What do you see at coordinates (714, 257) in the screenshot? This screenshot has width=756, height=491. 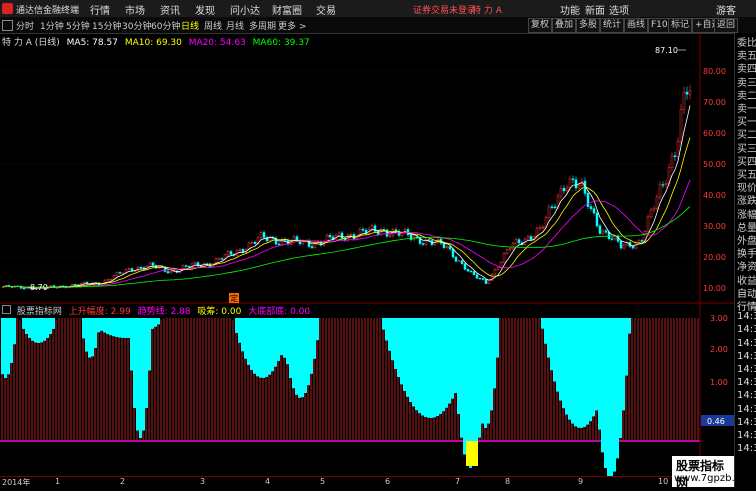 I see `price-tick: 20.00` at bounding box center [714, 257].